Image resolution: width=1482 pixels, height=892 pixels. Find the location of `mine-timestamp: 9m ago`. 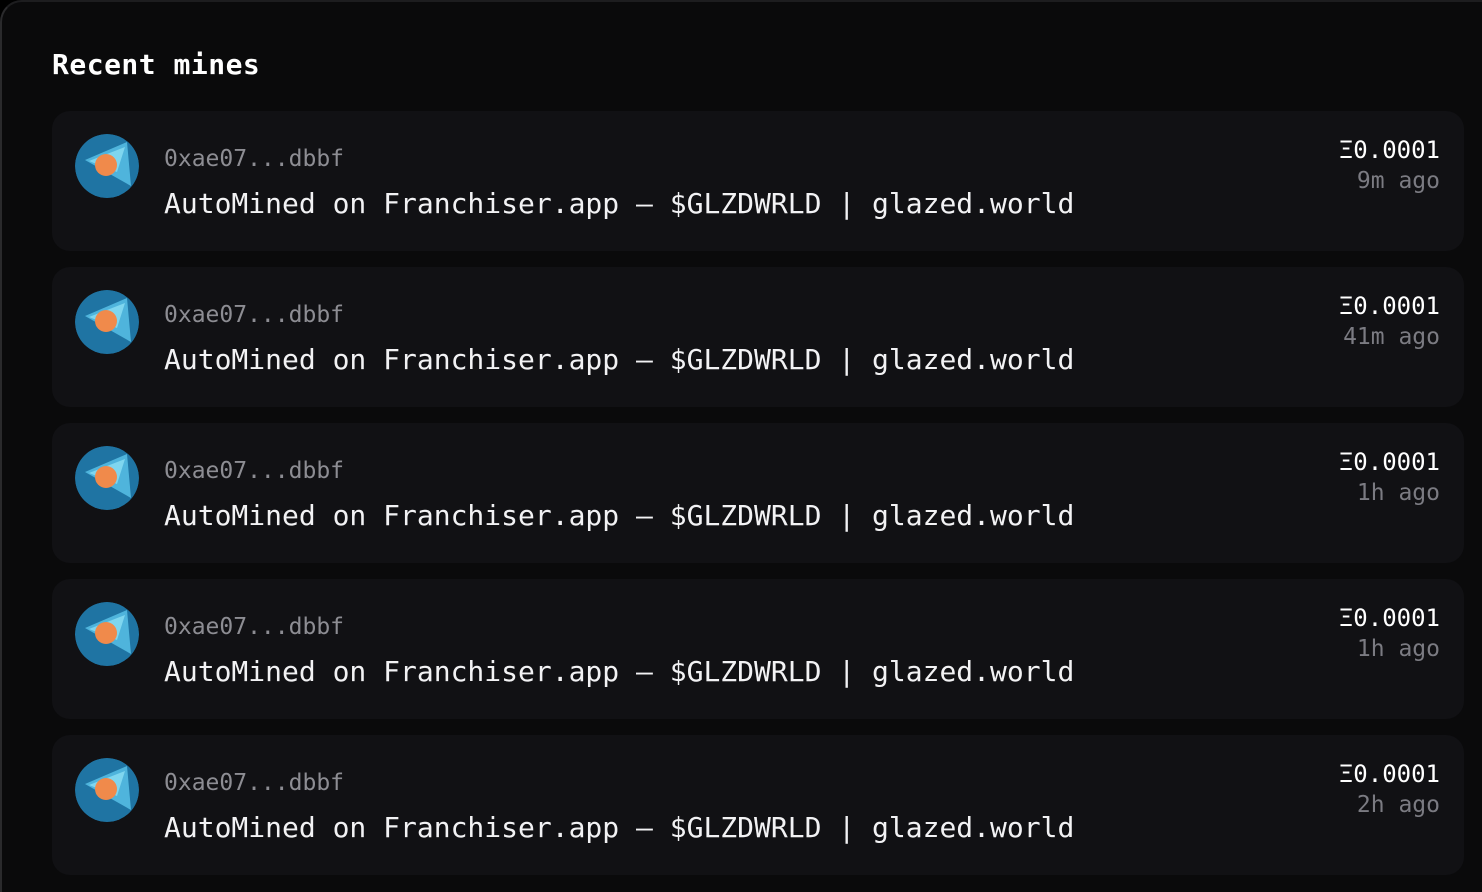

mine-timestamp: 9m ago is located at coordinates (1398, 181).